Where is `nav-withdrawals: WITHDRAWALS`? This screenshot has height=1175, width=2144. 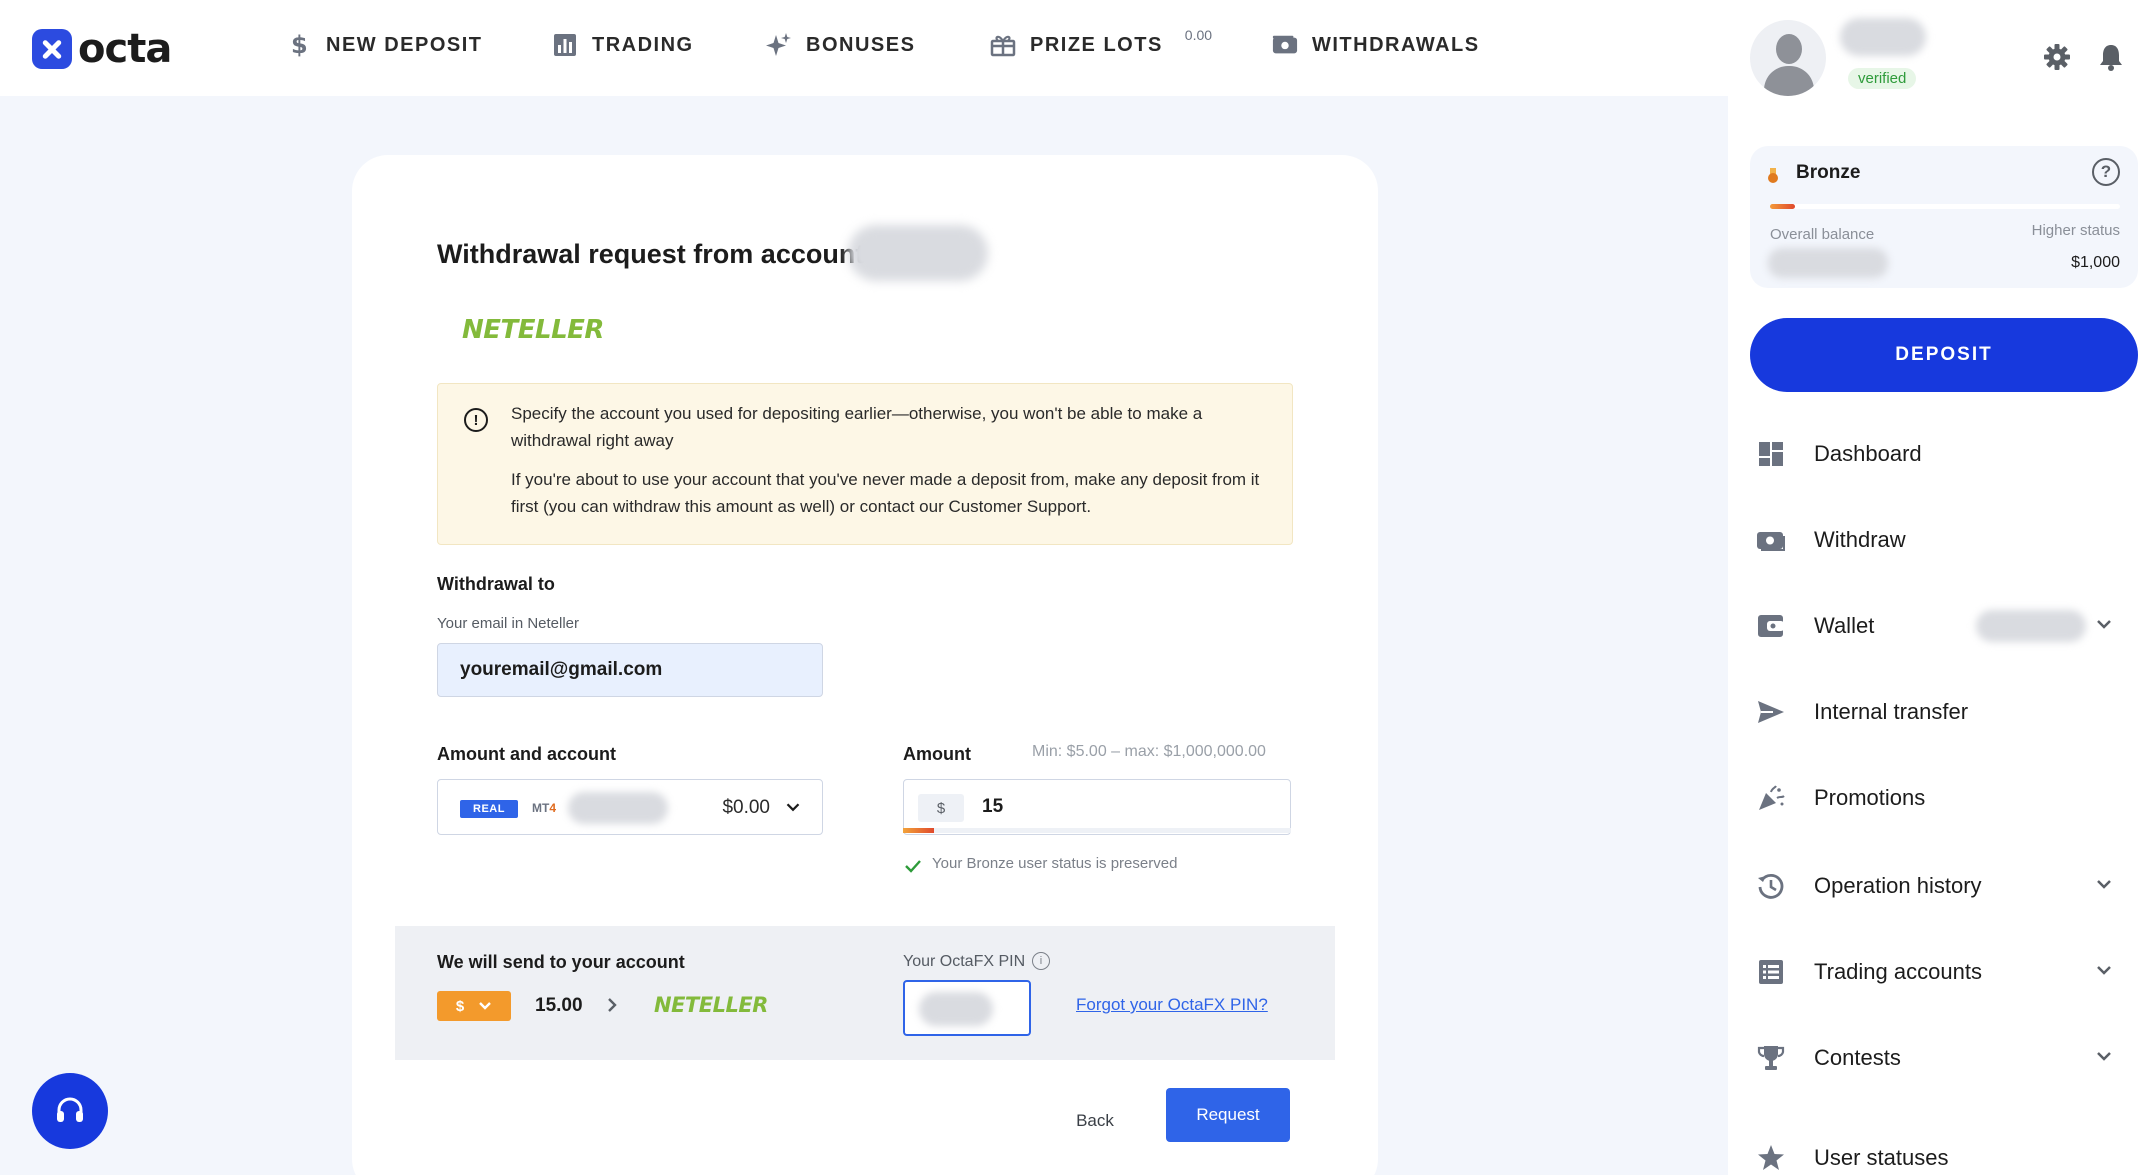
nav-withdrawals: WITHDRAWALS is located at coordinates (1376, 45).